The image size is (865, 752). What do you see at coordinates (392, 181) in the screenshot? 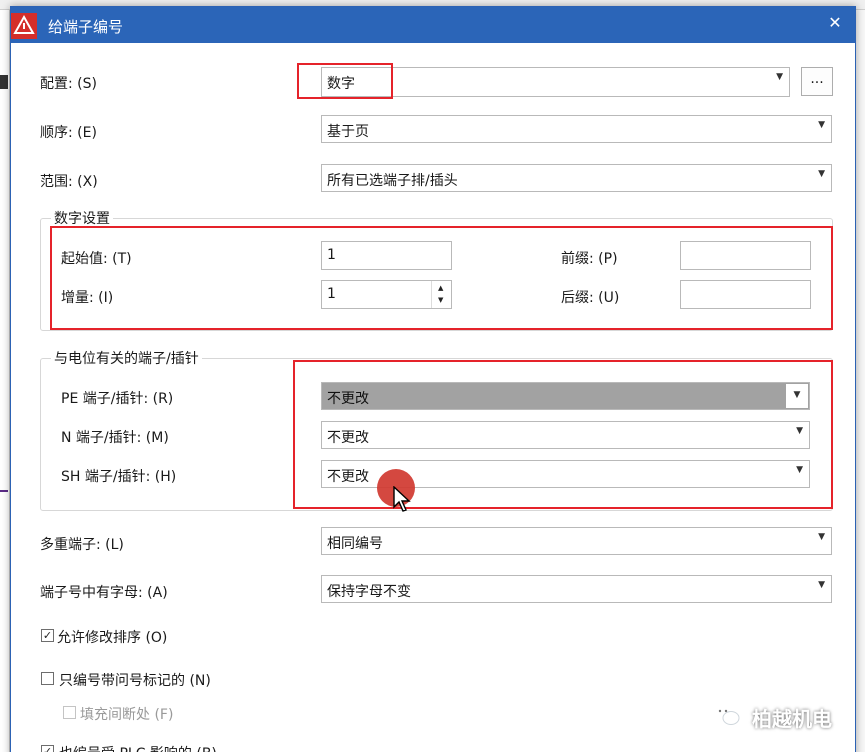
I see `scope-value: 所有已选端子排/插头` at bounding box center [392, 181].